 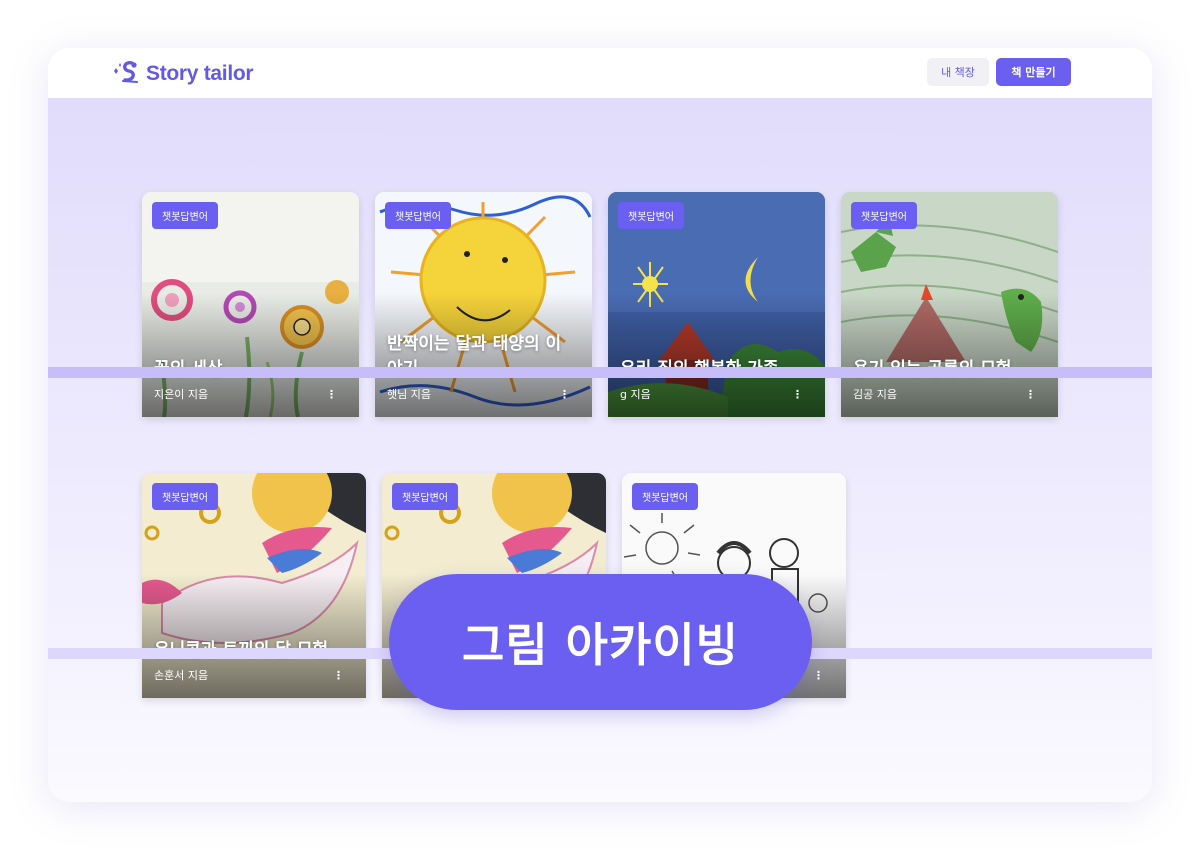 I want to click on make-book-button: 책 만들기, so click(x=1033, y=72).